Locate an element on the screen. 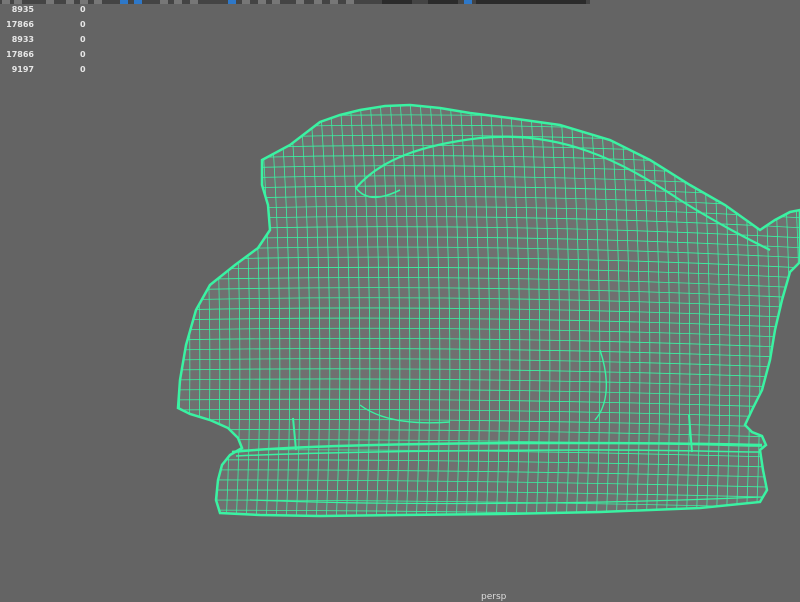 The height and width of the screenshot is (602, 800). camera-label: persp is located at coordinates (494, 597).